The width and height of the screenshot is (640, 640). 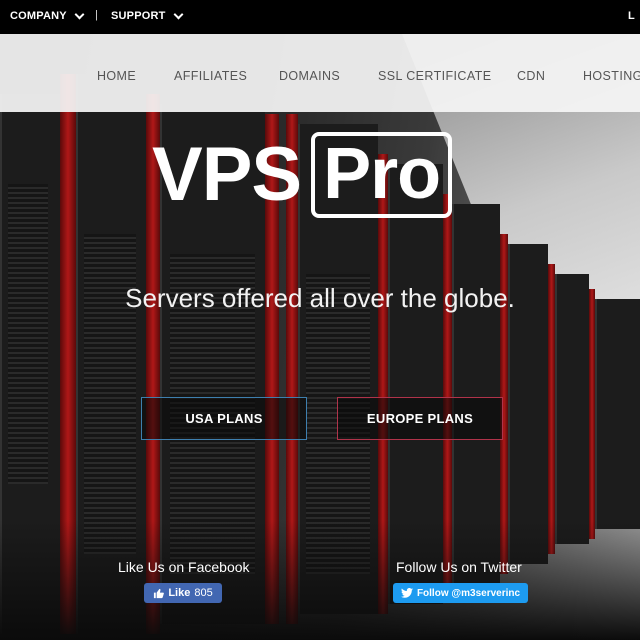 I want to click on twitter-follow-button: Follow @m3serverinc, so click(x=460, y=593).